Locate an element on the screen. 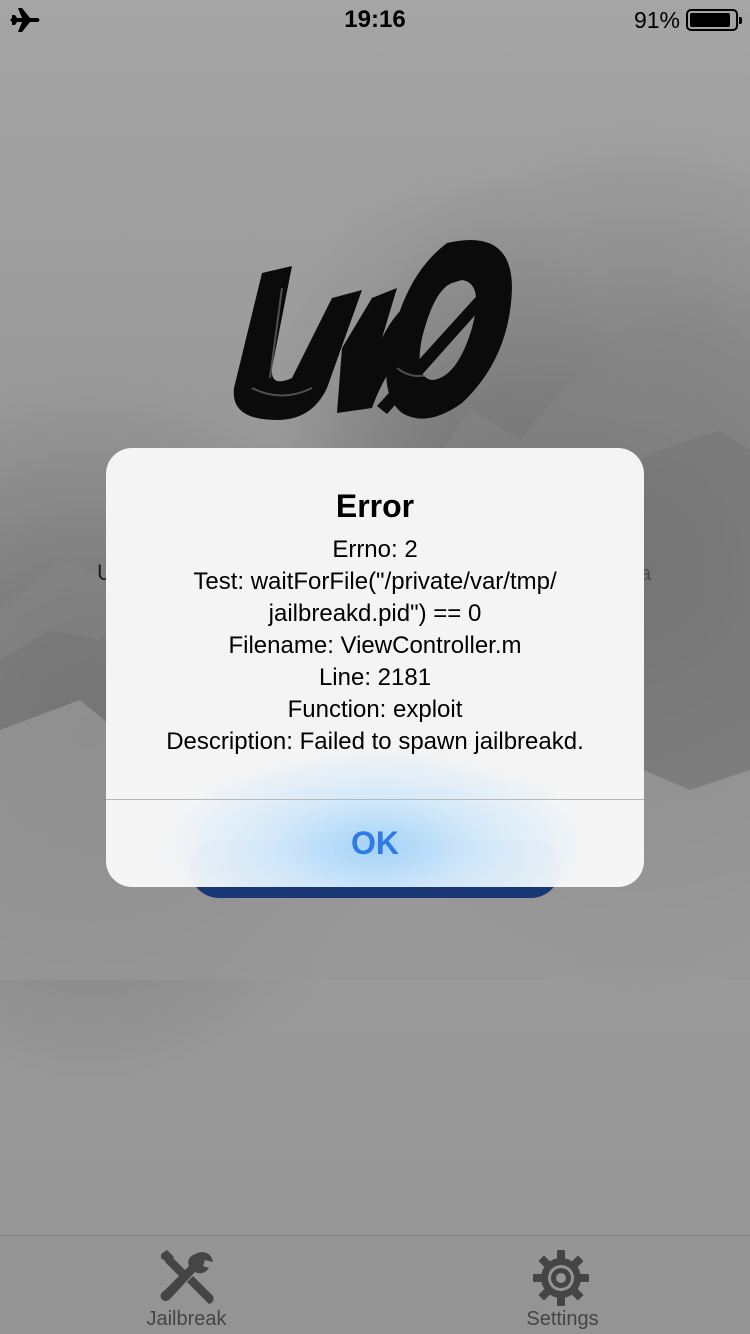 The height and width of the screenshot is (1334, 750). alert-line-filename: Filename: ViewController.m is located at coordinates (375, 645).